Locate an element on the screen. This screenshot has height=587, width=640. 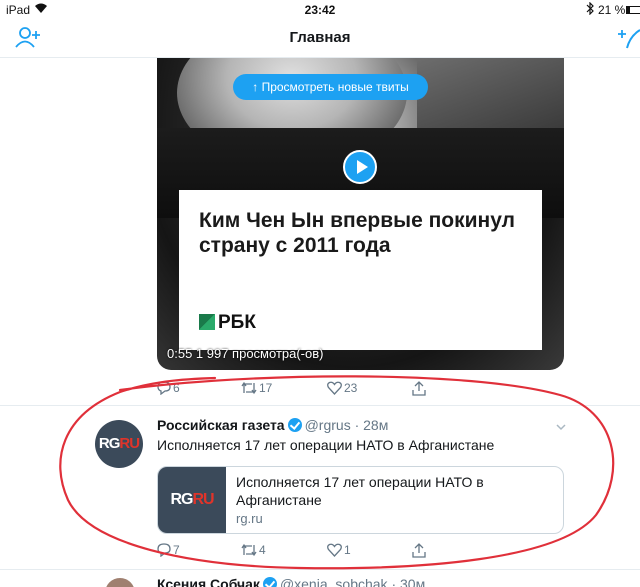
next-tweet-header: Ксения Собчак @xenia_sobchak · 30м is located at coordinates (291, 581).